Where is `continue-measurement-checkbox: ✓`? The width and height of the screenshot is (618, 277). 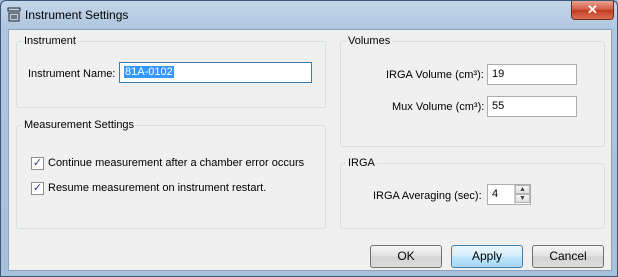 continue-measurement-checkbox: ✓ is located at coordinates (37, 163).